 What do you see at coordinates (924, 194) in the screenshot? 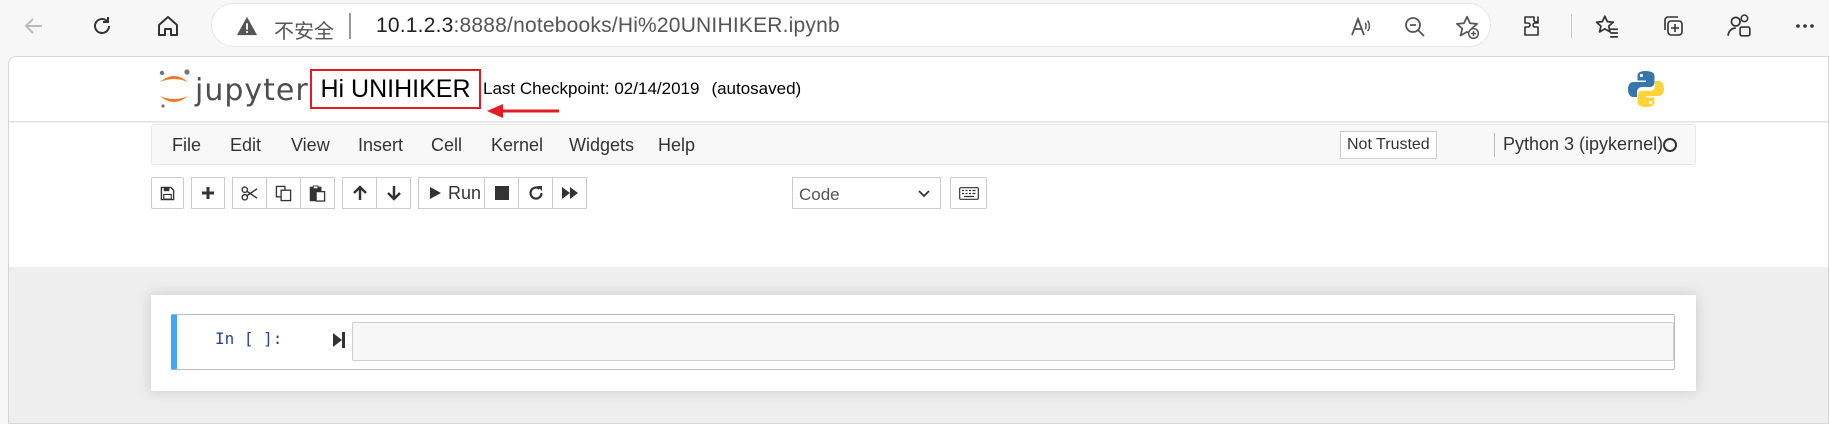
I see `chevron-down-icon` at bounding box center [924, 194].